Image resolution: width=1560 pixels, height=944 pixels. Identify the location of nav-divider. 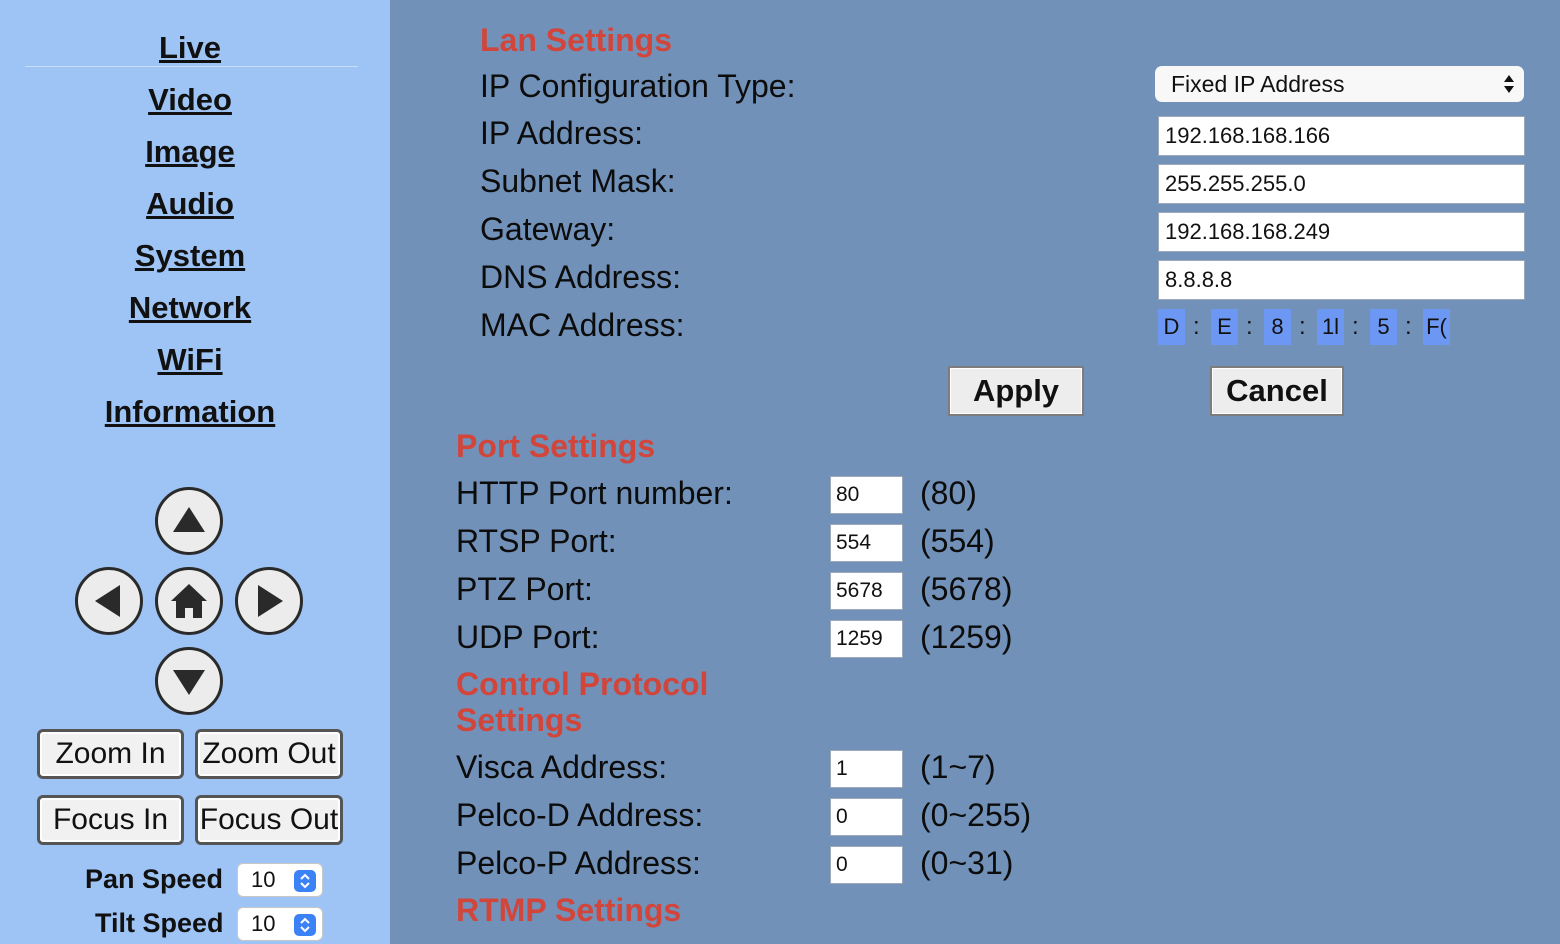
(191, 66).